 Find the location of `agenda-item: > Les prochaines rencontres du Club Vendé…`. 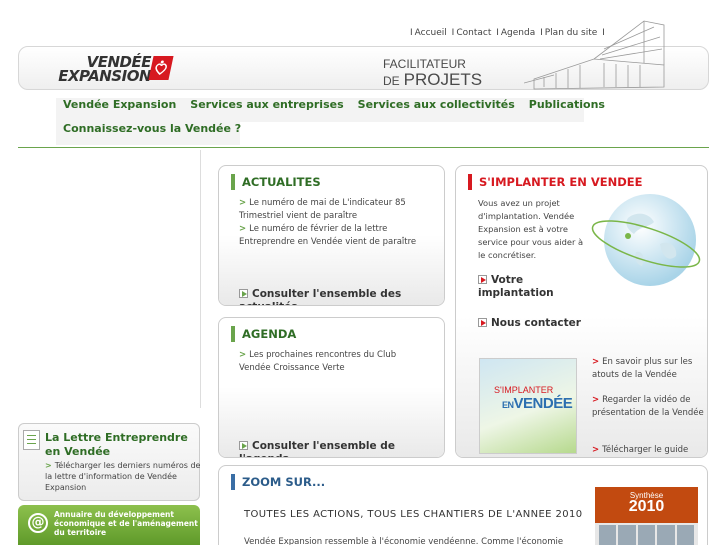

agenda-item: > Les prochaines rencontres du Club Vendé… is located at coordinates (329, 362).